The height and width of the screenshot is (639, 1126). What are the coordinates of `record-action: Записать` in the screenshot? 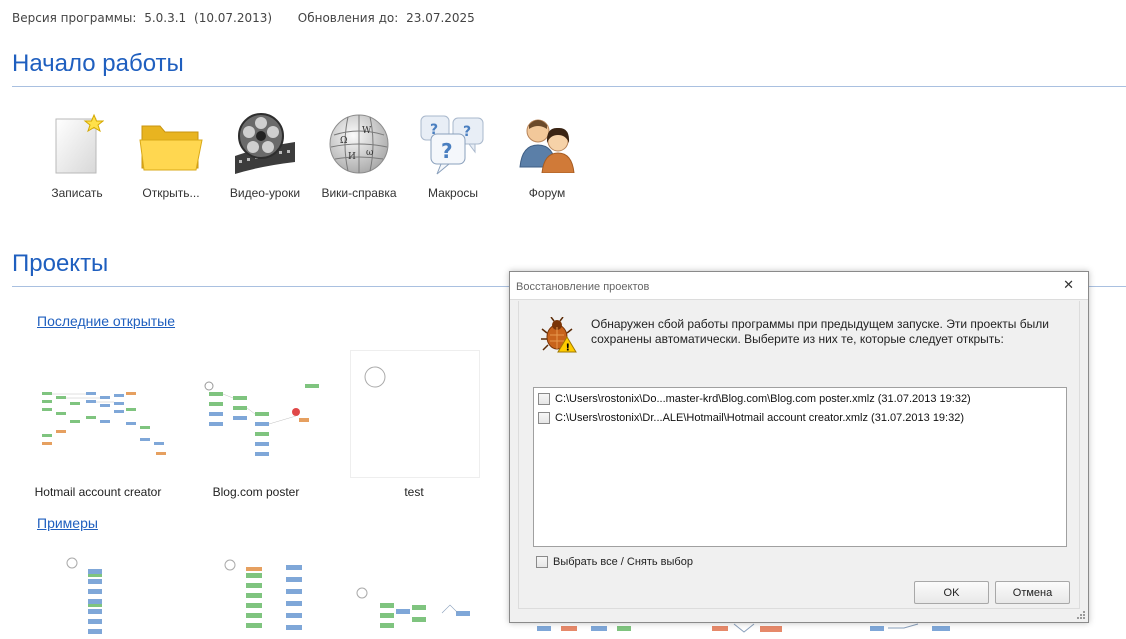 It's located at (77, 154).